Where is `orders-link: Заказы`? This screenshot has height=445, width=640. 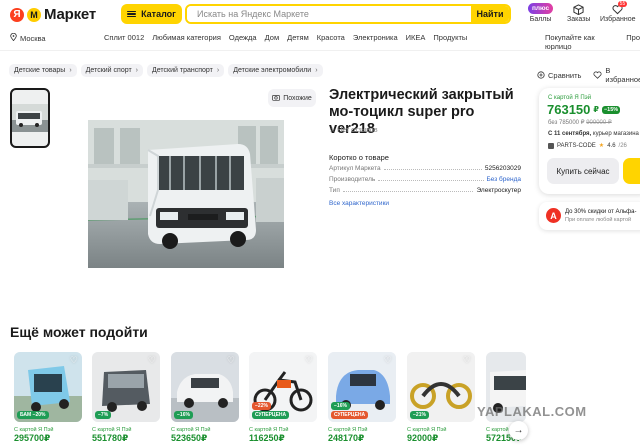
orders-link: Заказы is located at coordinates (578, 13).